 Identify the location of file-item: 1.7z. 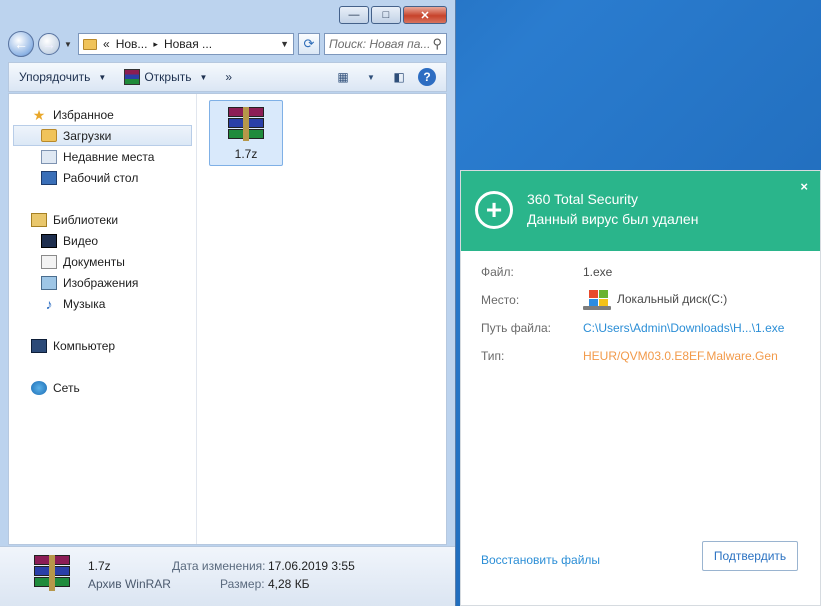
(246, 133).